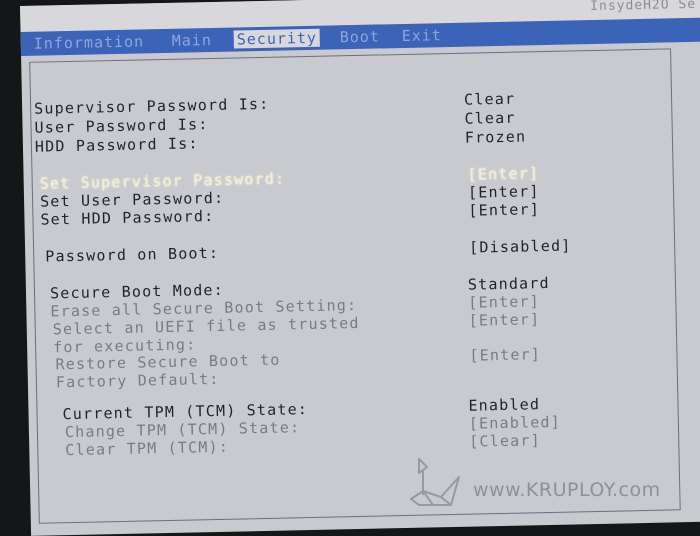 The image size is (700, 536). I want to click on erase-secure-boot-enter: [Enter], so click(504, 301).